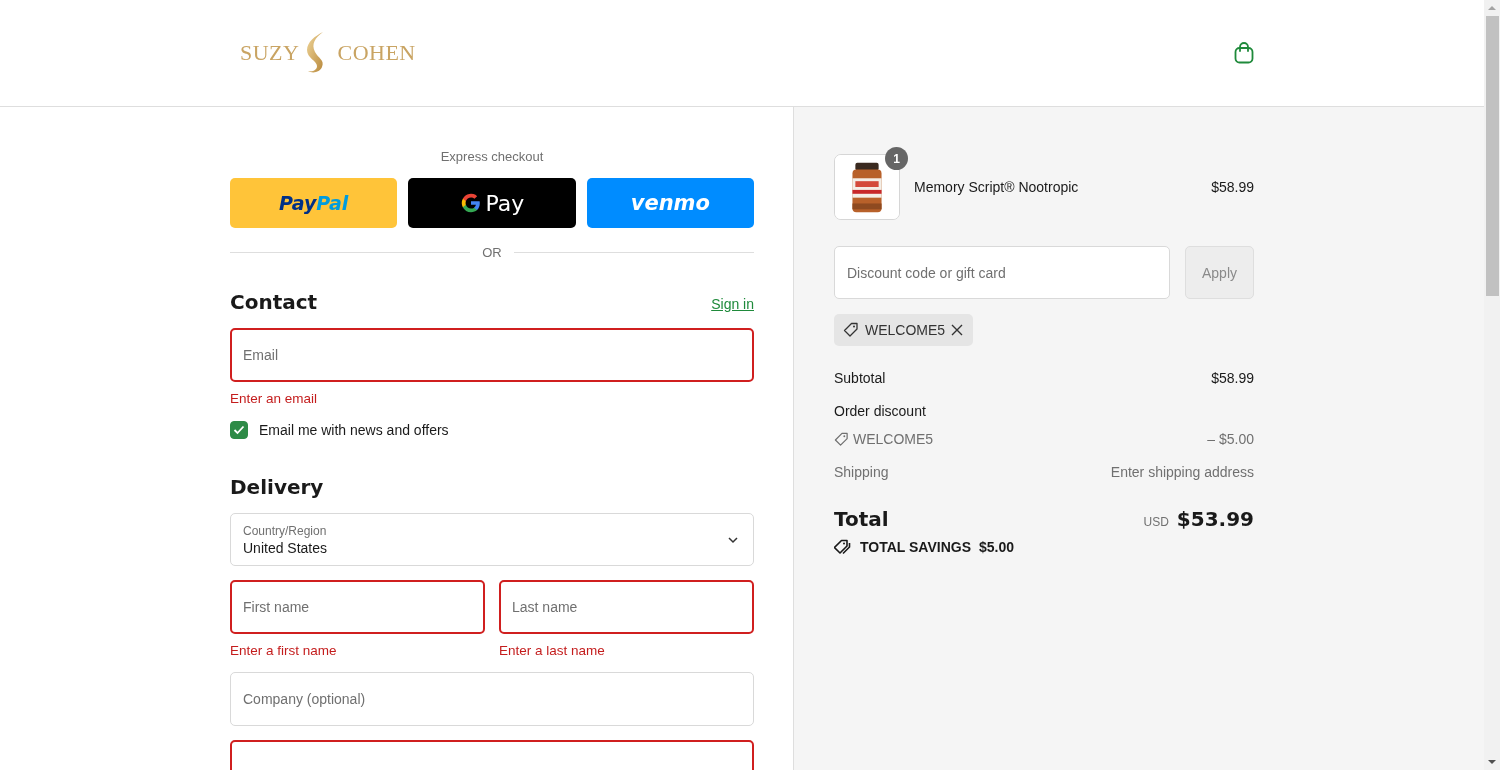 The width and height of the screenshot is (1500, 770). I want to click on product-price: $58.99, so click(1232, 187).